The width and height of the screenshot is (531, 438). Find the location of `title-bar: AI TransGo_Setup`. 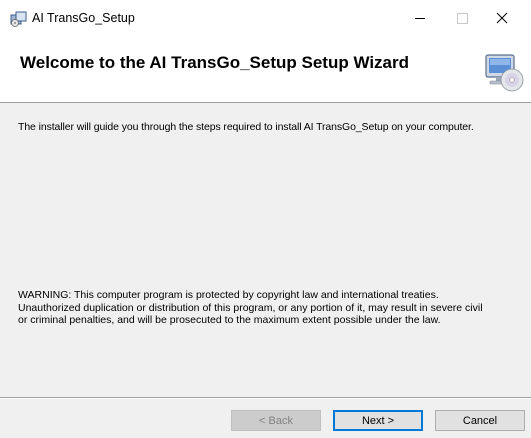

title-bar: AI TransGo_Setup is located at coordinates (265, 18).